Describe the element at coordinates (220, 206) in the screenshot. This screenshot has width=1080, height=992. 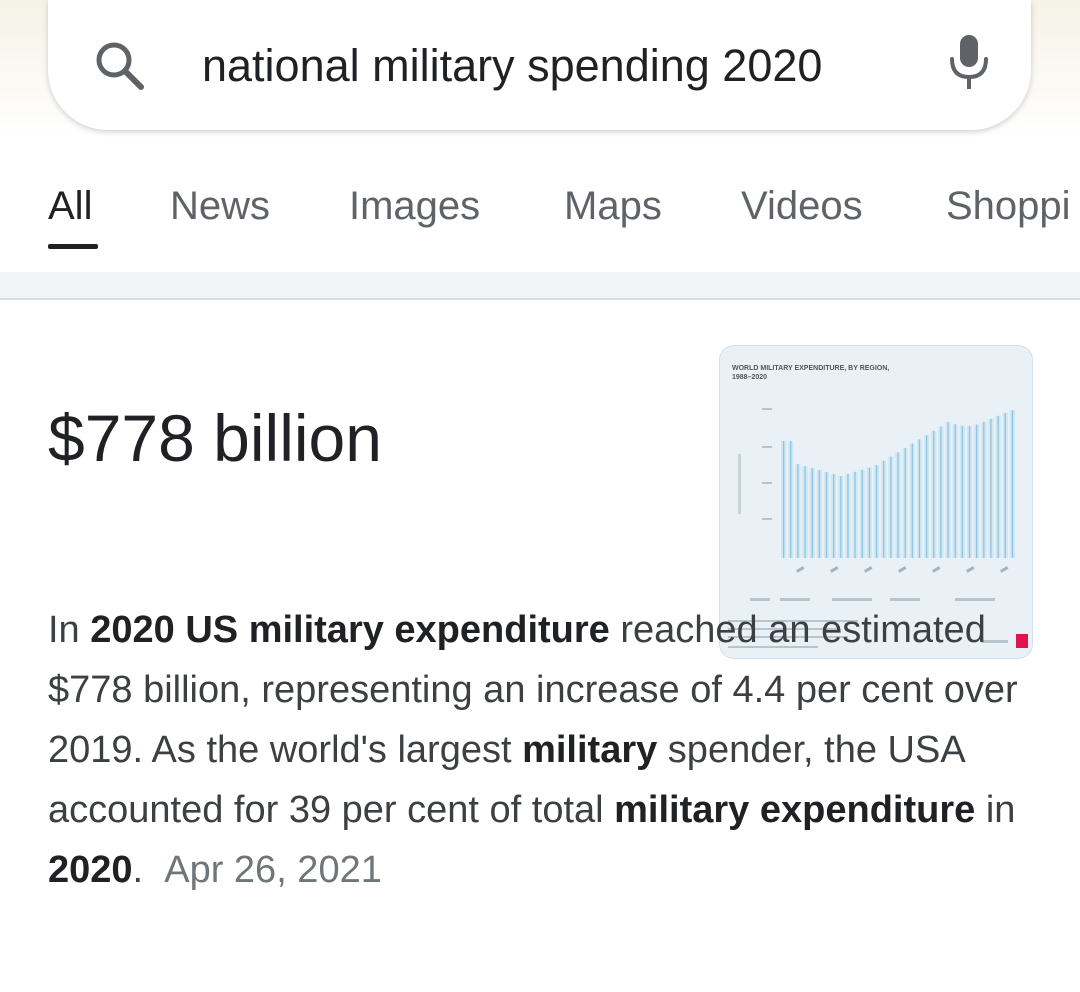
I see `tab-news: News` at that location.